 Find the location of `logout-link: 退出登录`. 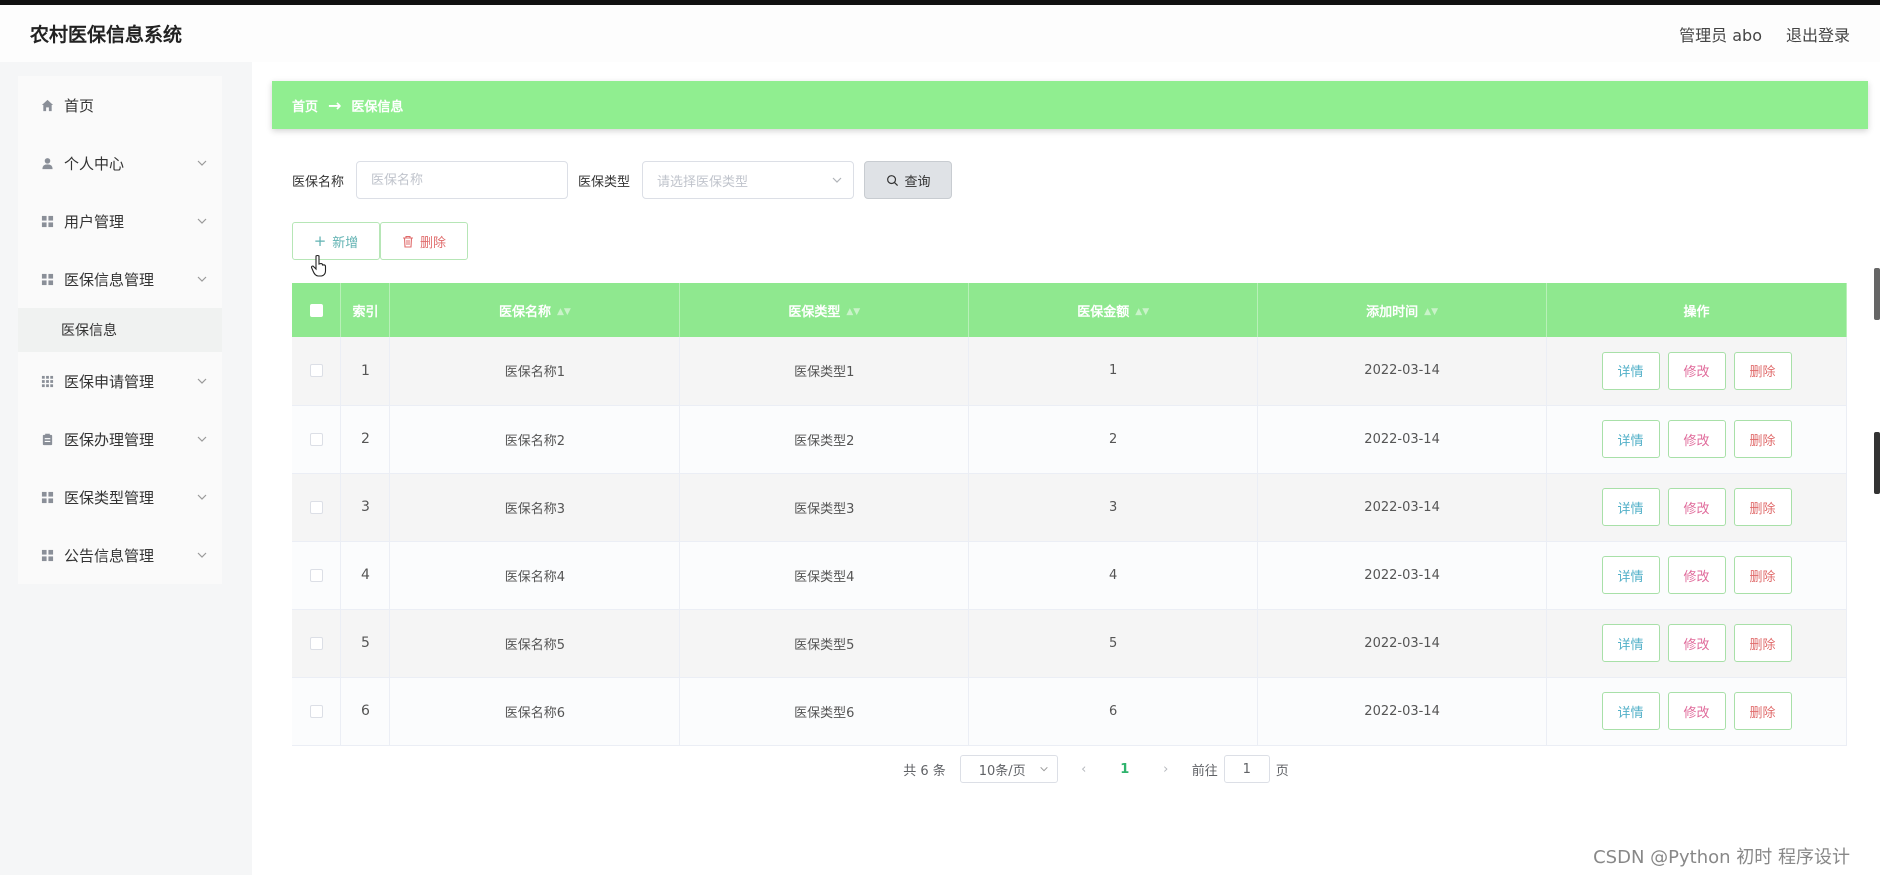

logout-link: 退出登录 is located at coordinates (1818, 34).